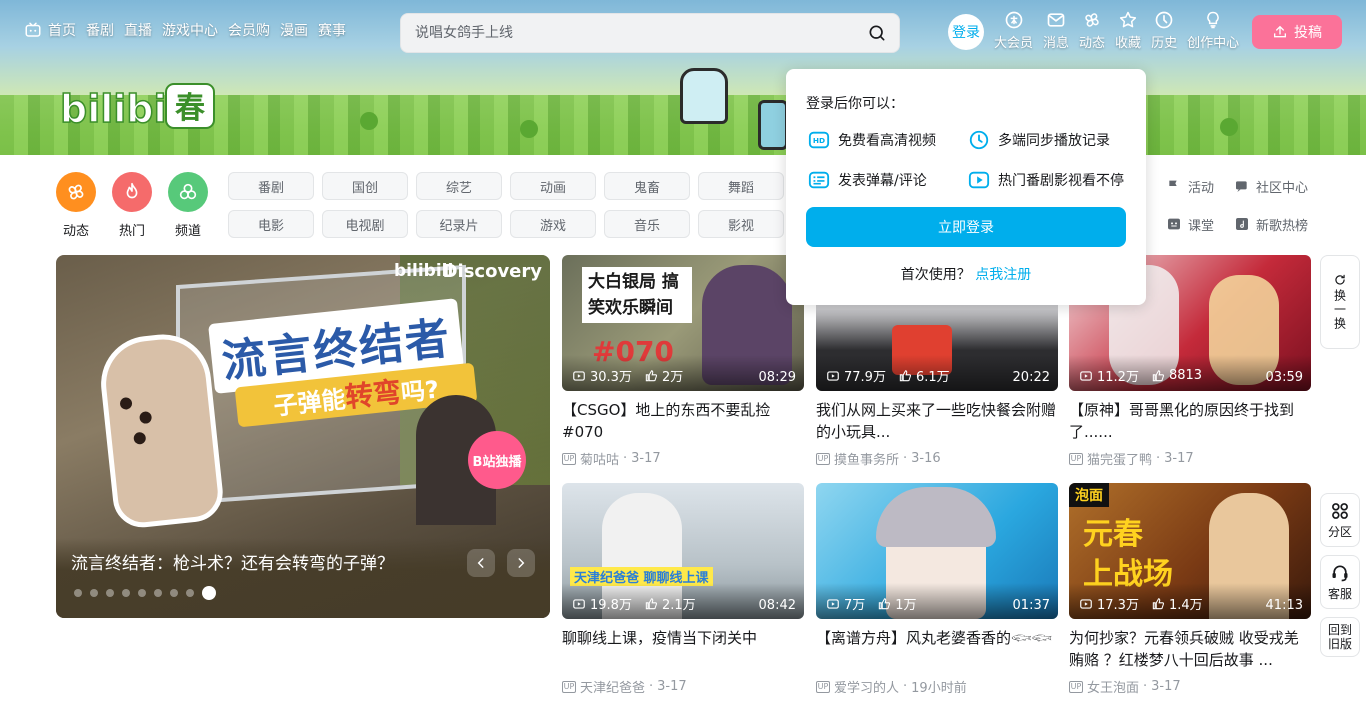  Describe the element at coordinates (1274, 186) in the screenshot. I see `link-community: 社区中心` at that location.